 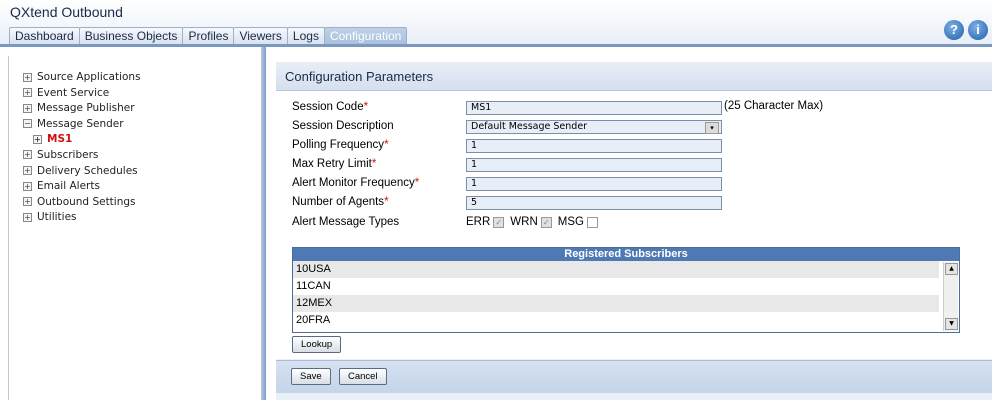 I want to click on tree-item-source-applications: + Source Applications, so click(x=82, y=78).